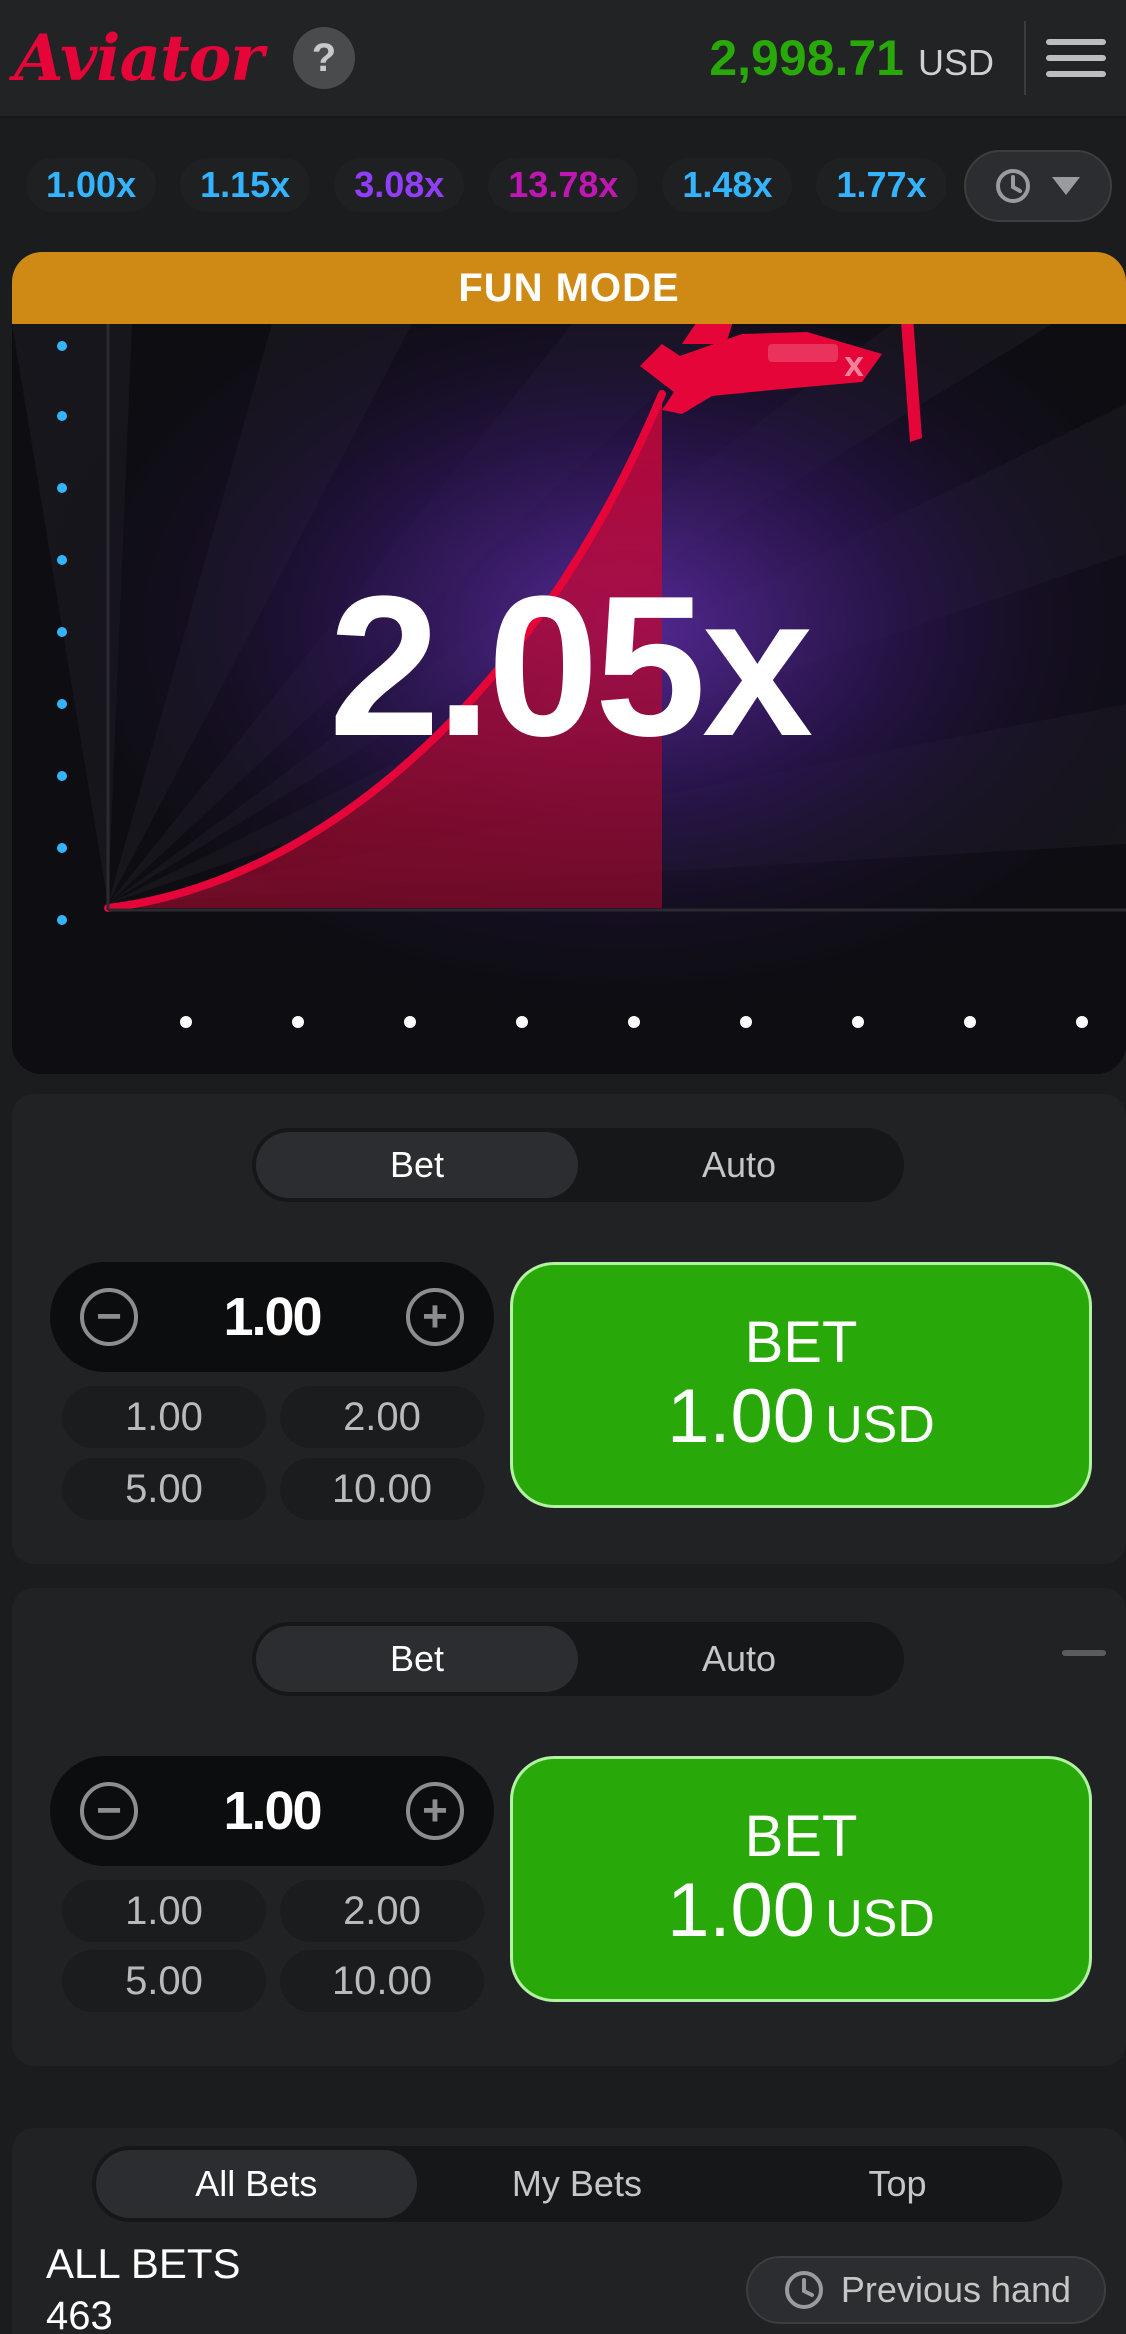 Image resolution: width=1126 pixels, height=2334 pixels. Describe the element at coordinates (79, 2314) in the screenshot. I see `all-bets-count: 463` at that location.